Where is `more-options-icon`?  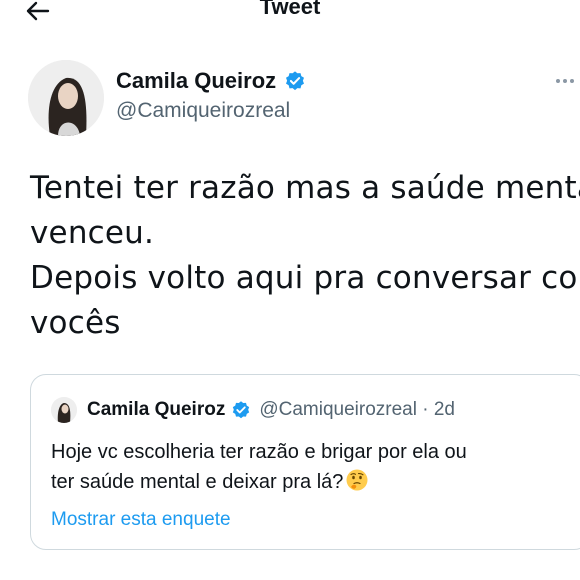
more-options-icon is located at coordinates (568, 80).